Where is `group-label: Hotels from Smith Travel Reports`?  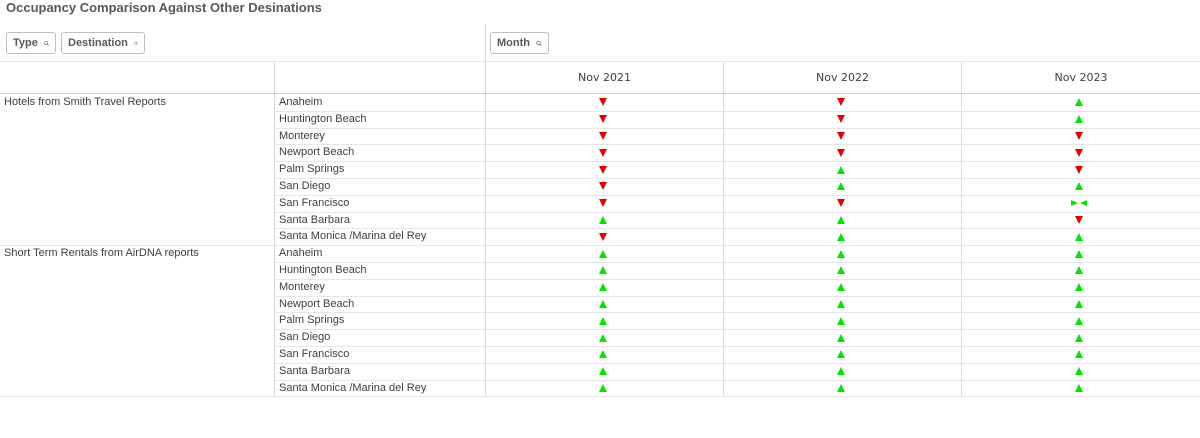 group-label: Hotels from Smith Travel Reports is located at coordinates (85, 102).